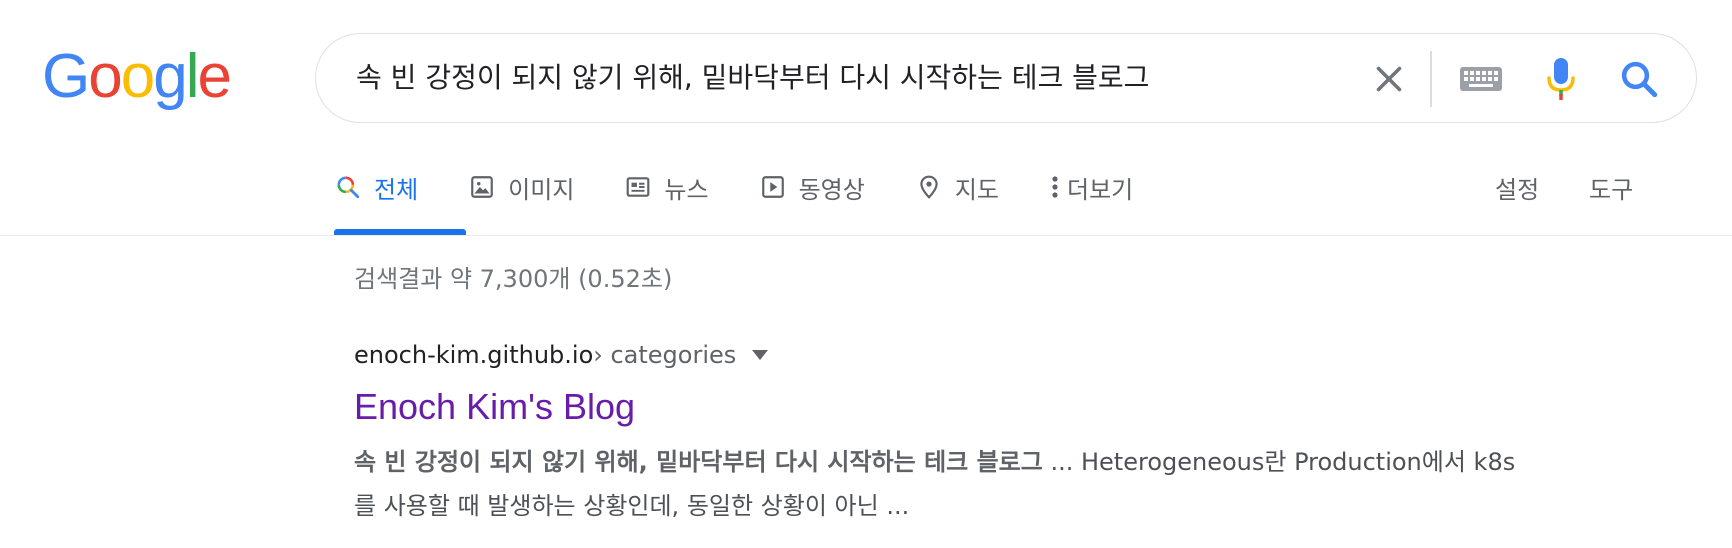 Image resolution: width=1732 pixels, height=548 pixels. What do you see at coordinates (773, 187) in the screenshot?
I see `video-icon` at bounding box center [773, 187].